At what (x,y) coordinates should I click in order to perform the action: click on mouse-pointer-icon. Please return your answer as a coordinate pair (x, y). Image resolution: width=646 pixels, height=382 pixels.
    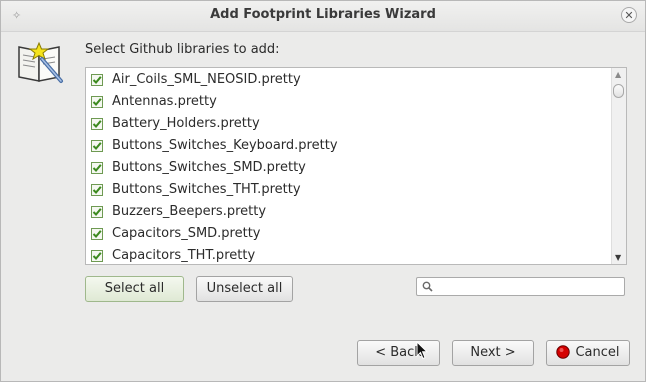
    Looking at the image, I should click on (422, 350).